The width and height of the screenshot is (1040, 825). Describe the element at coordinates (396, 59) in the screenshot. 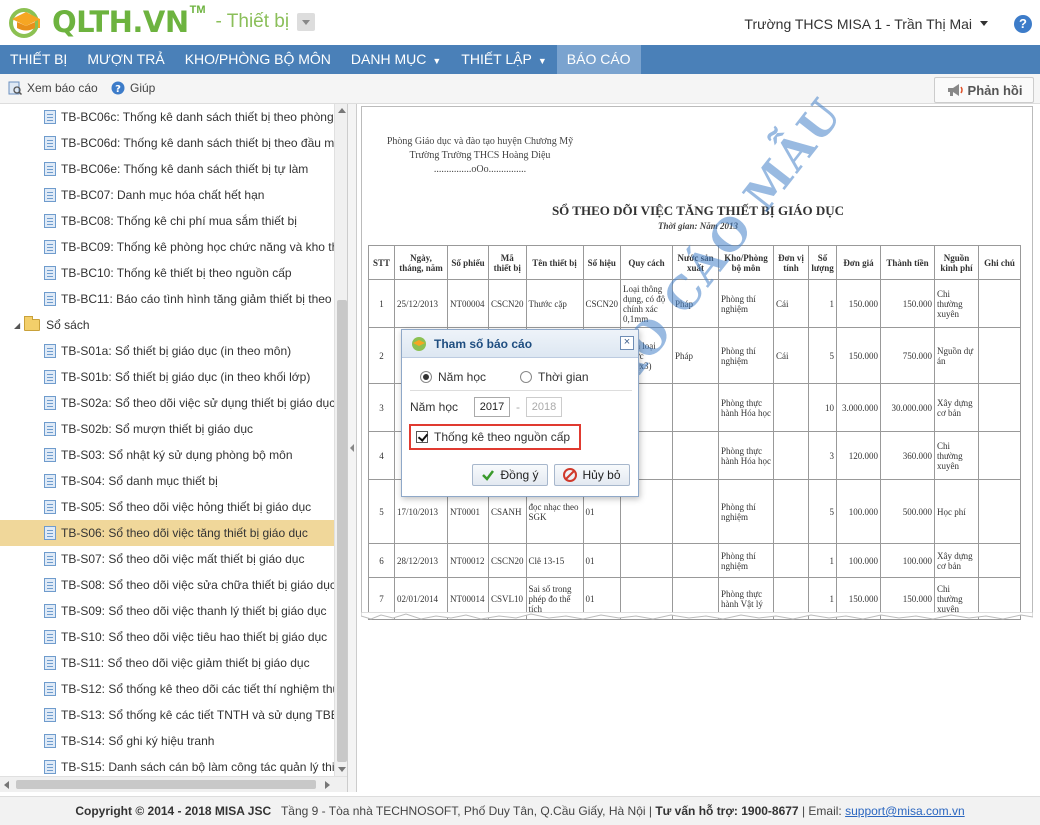

I see `menu-item-3: DANH MỤC ▼` at that location.